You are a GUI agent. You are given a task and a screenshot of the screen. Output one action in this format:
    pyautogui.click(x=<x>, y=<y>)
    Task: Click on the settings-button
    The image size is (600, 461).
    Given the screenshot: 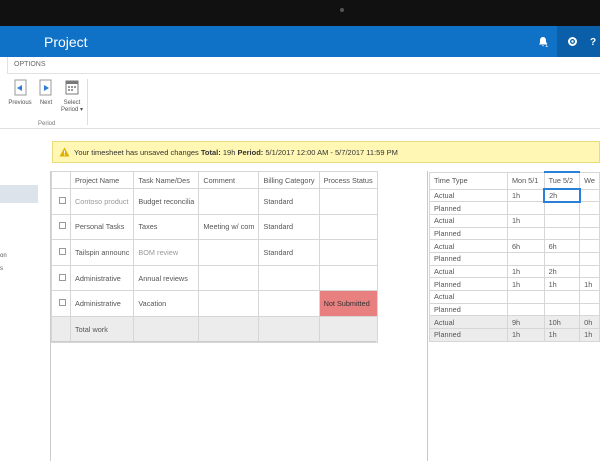 What is the action you would take?
    pyautogui.click(x=572, y=41)
    